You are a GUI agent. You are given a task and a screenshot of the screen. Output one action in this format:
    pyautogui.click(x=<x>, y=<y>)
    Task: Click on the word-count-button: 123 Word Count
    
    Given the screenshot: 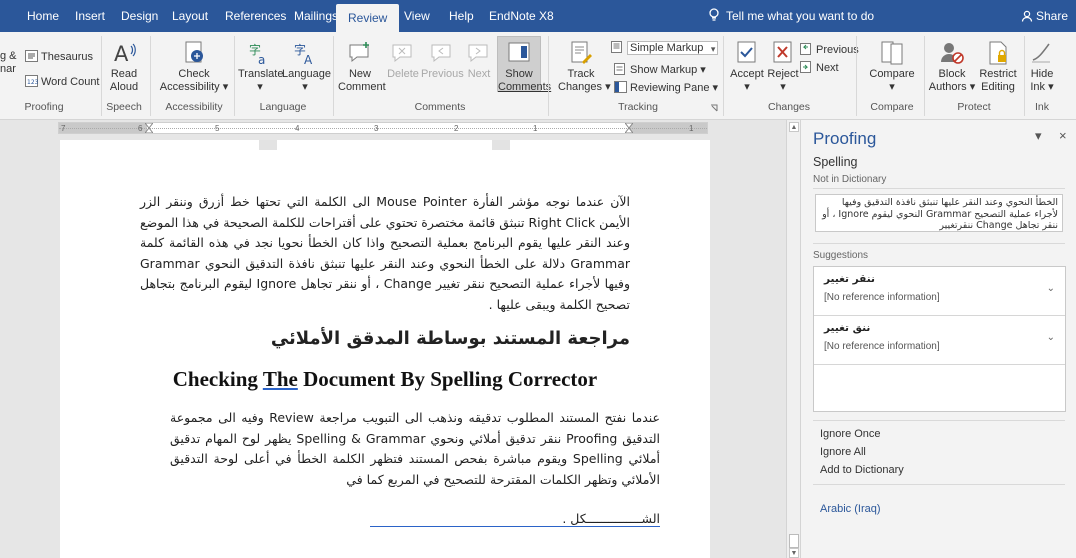 What is the action you would take?
    pyautogui.click(x=62, y=82)
    